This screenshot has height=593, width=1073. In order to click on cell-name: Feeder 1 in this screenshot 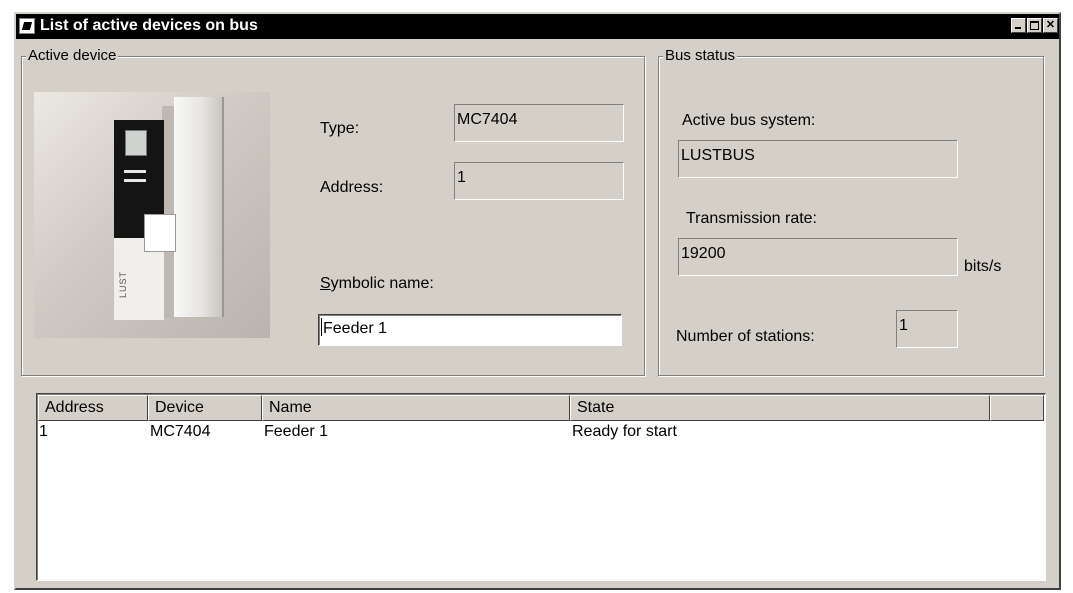, I will do `click(296, 431)`.